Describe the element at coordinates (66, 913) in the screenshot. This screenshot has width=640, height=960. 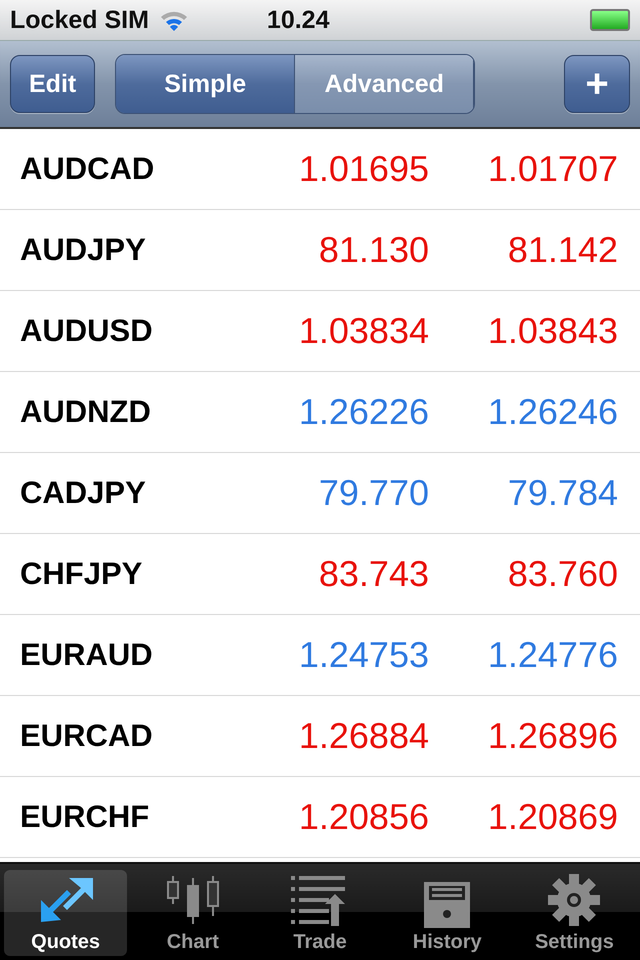
I see `tab-bar-item: Quotes` at that location.